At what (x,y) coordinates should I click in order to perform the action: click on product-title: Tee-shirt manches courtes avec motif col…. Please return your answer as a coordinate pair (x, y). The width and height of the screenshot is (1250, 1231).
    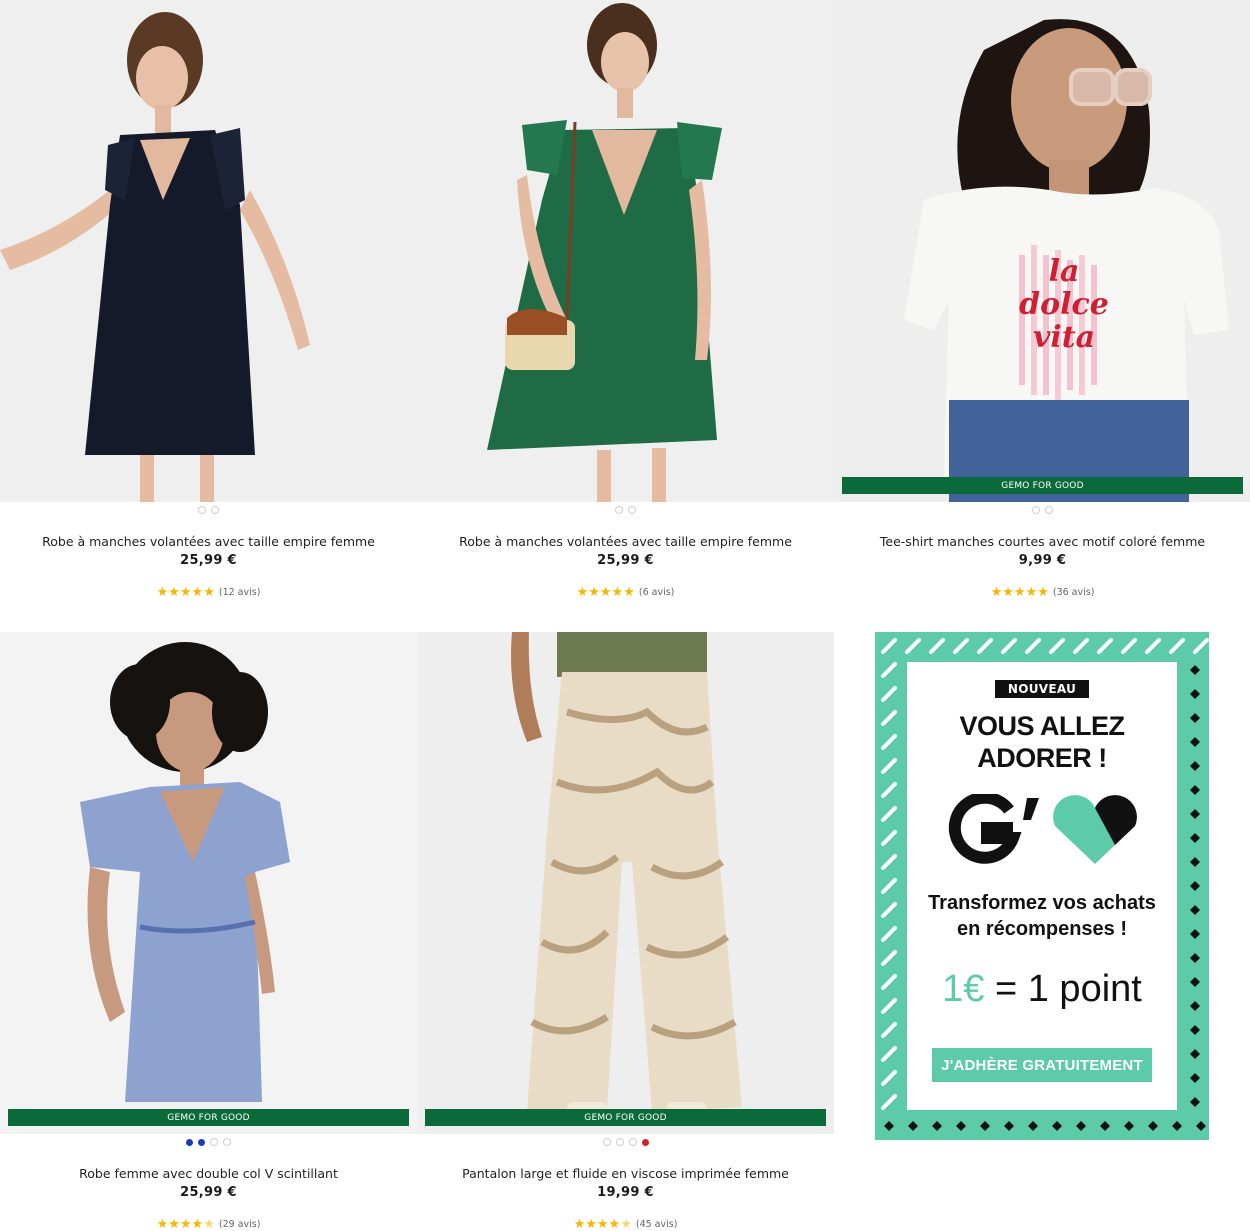
    Looking at the image, I should click on (1042, 541).